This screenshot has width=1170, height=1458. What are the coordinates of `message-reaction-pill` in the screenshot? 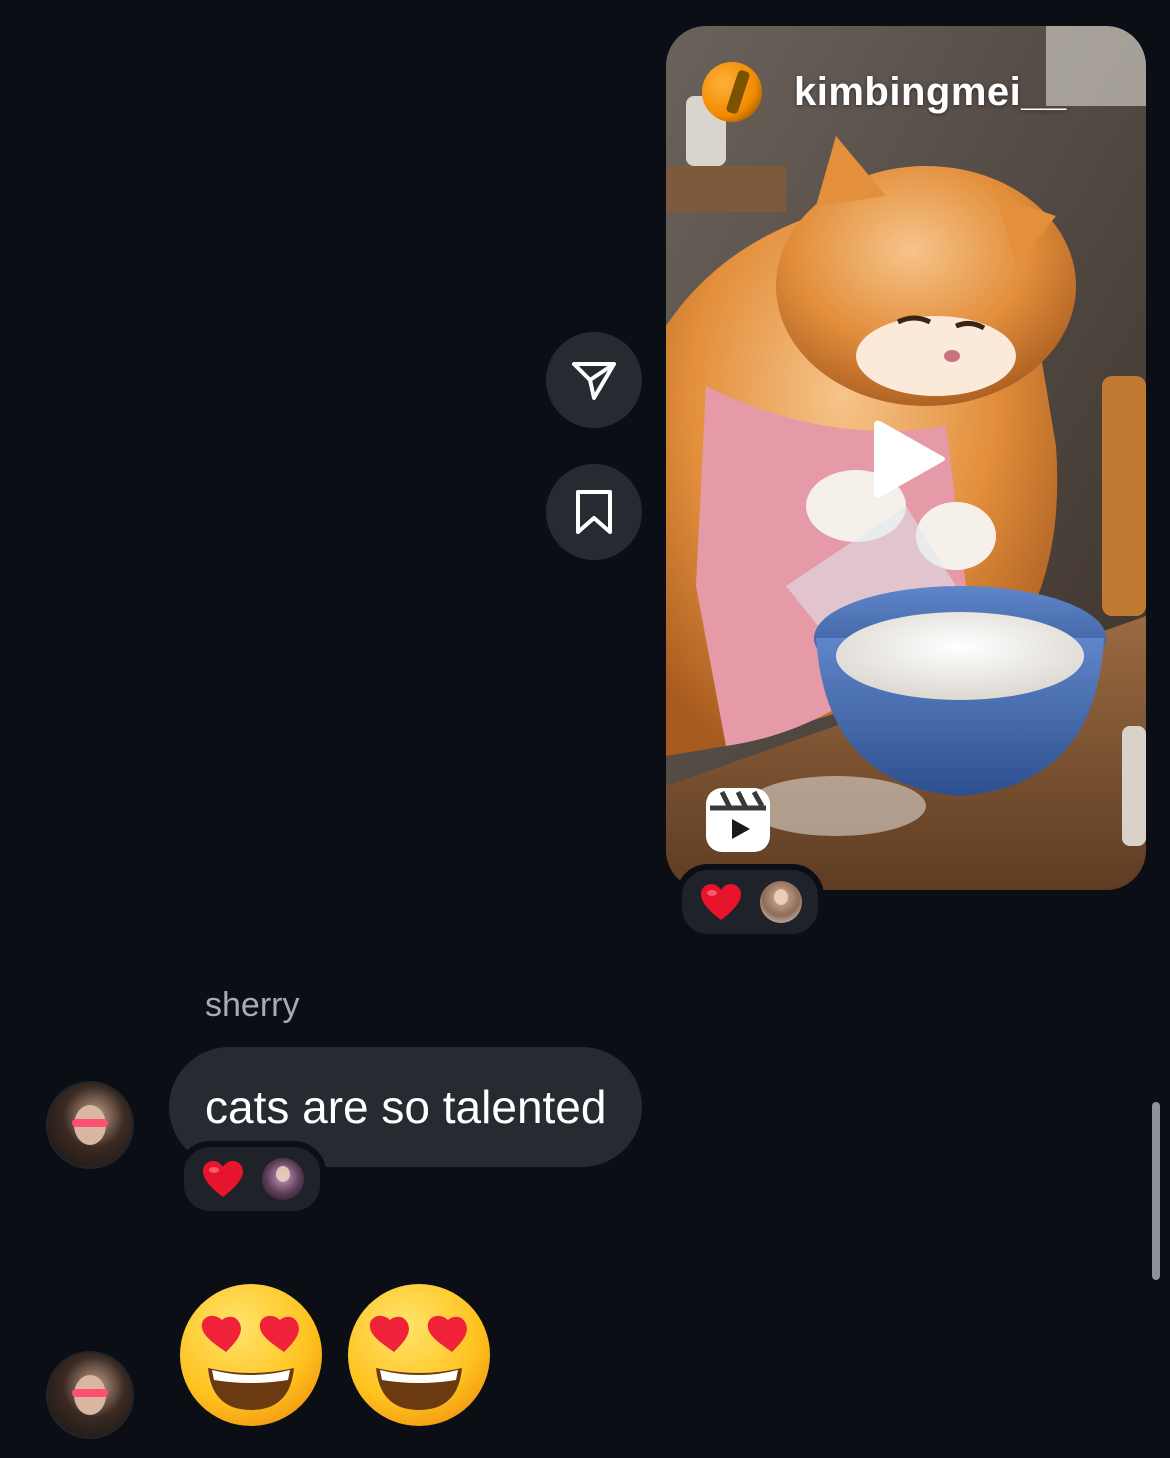 It's located at (252, 1179).